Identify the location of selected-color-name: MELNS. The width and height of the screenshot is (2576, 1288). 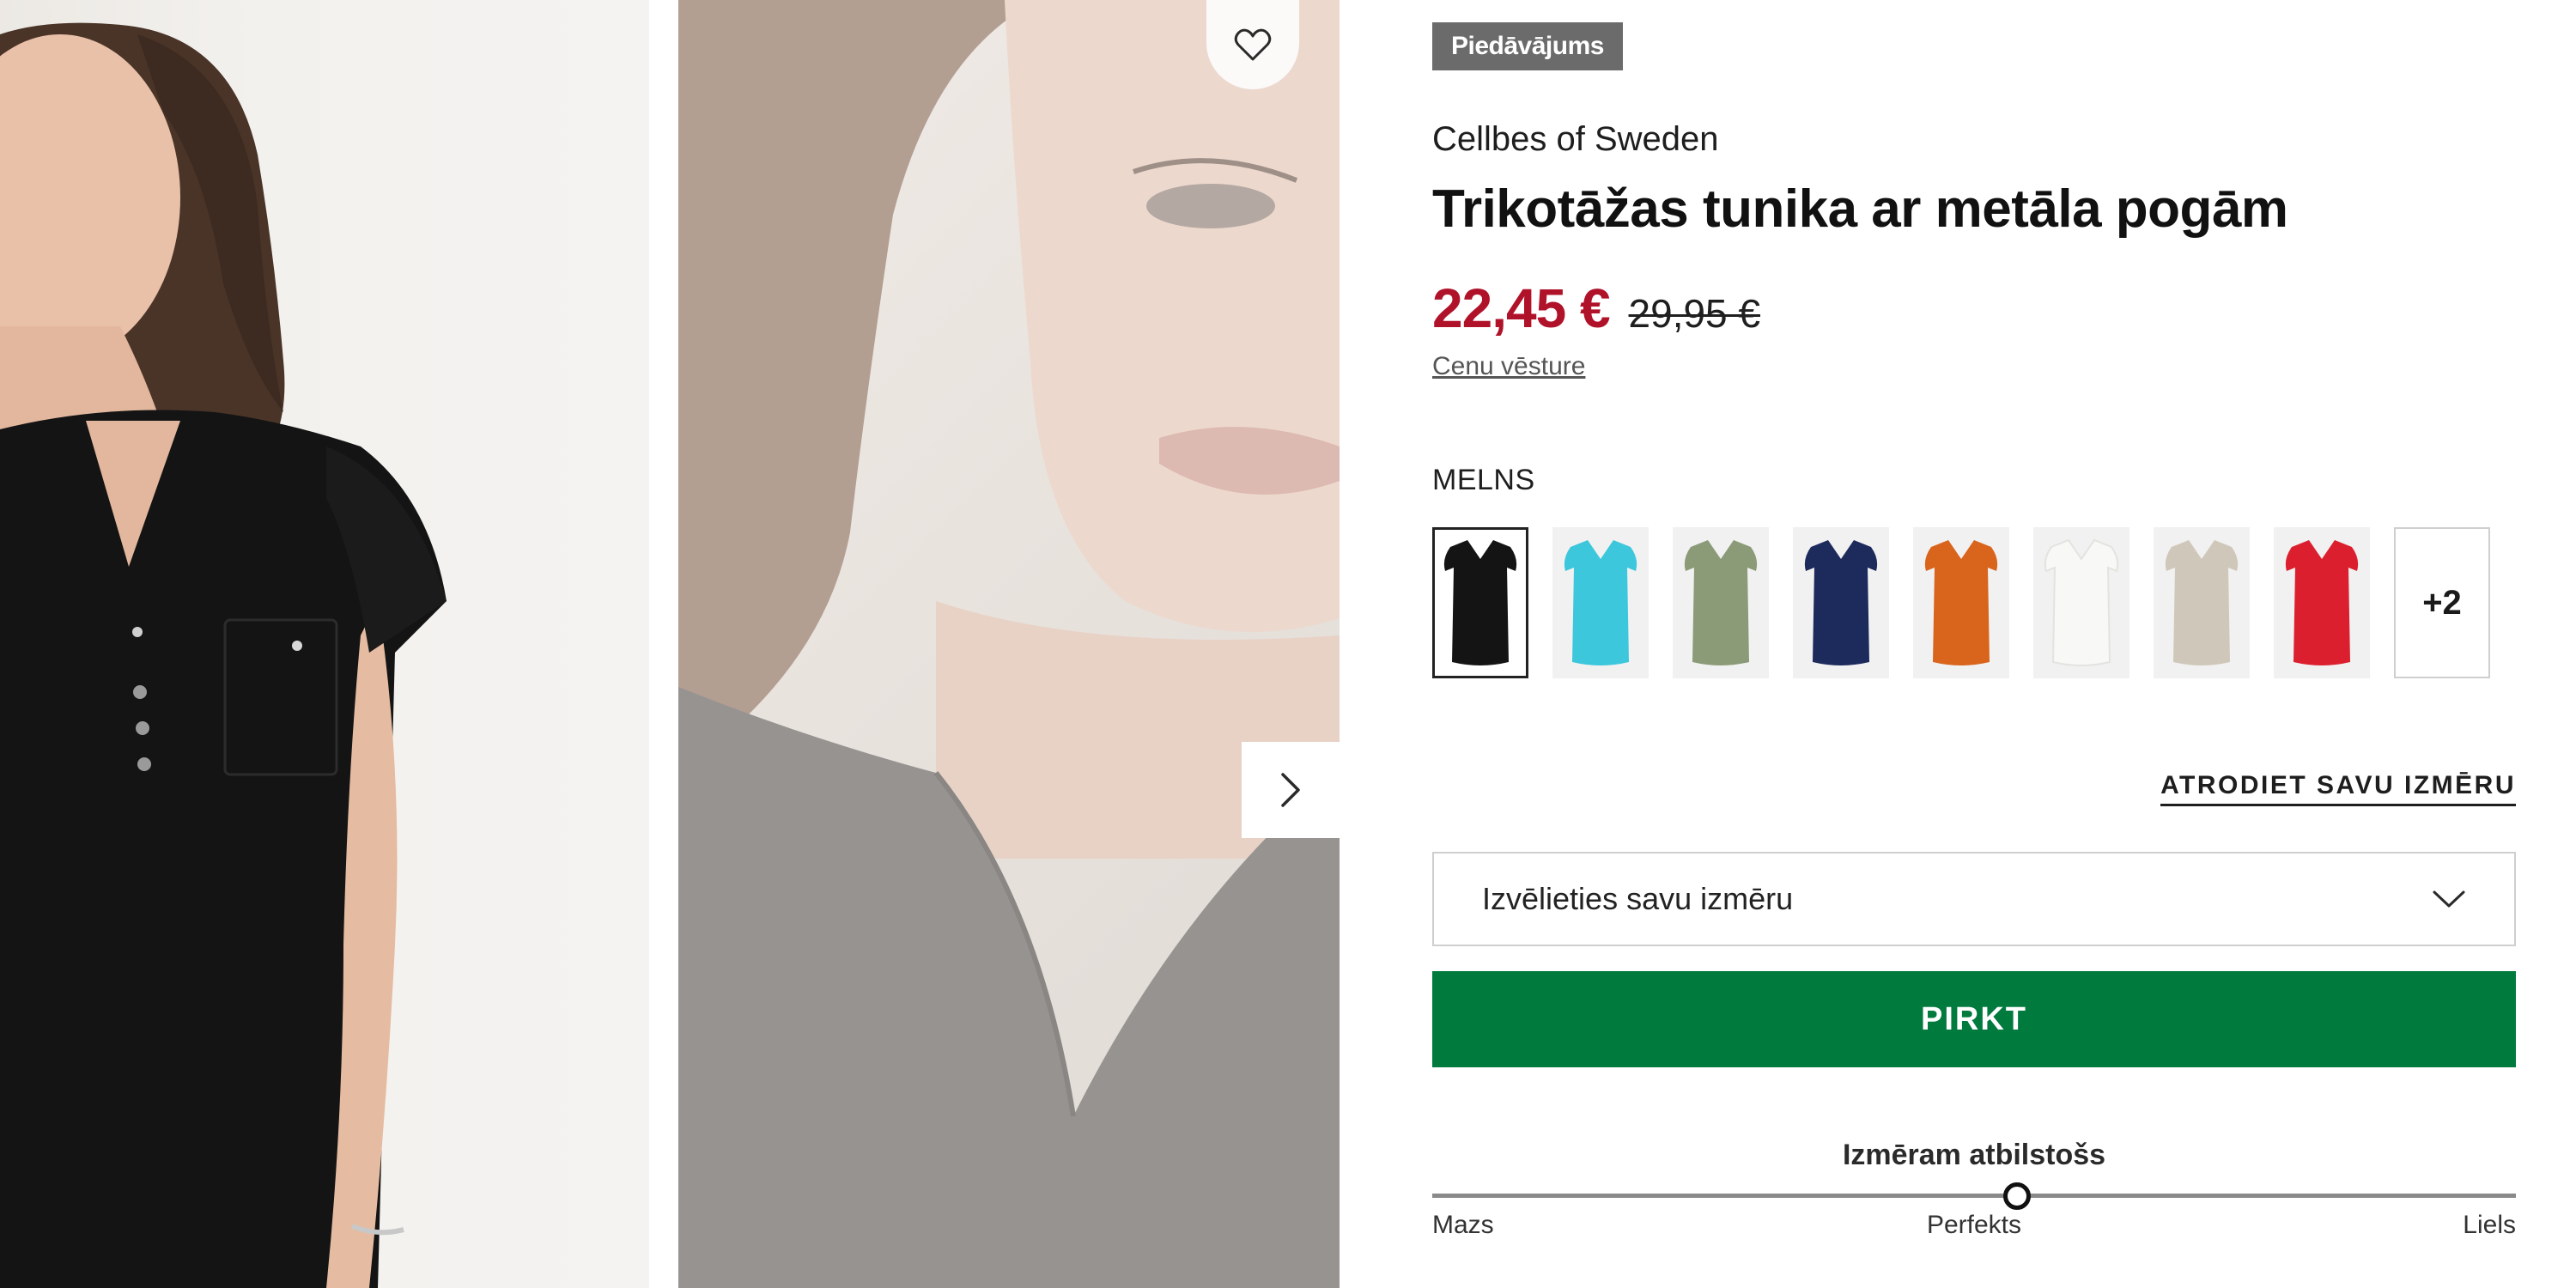
(1484, 480).